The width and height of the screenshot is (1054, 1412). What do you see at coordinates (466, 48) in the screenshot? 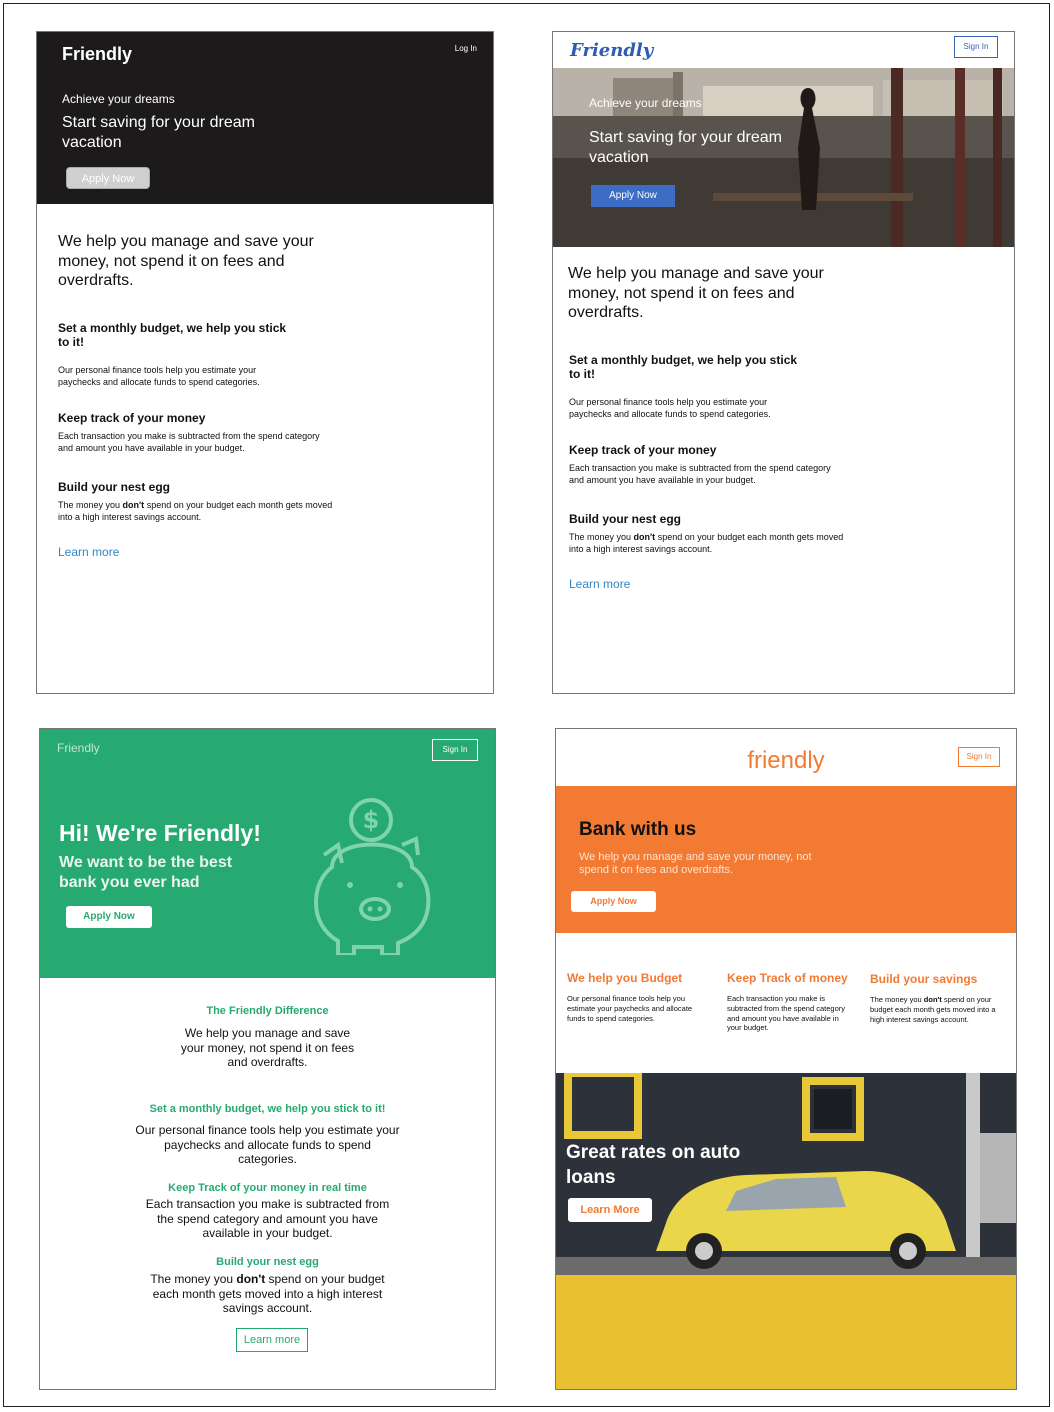
I see `login-link: Log In` at bounding box center [466, 48].